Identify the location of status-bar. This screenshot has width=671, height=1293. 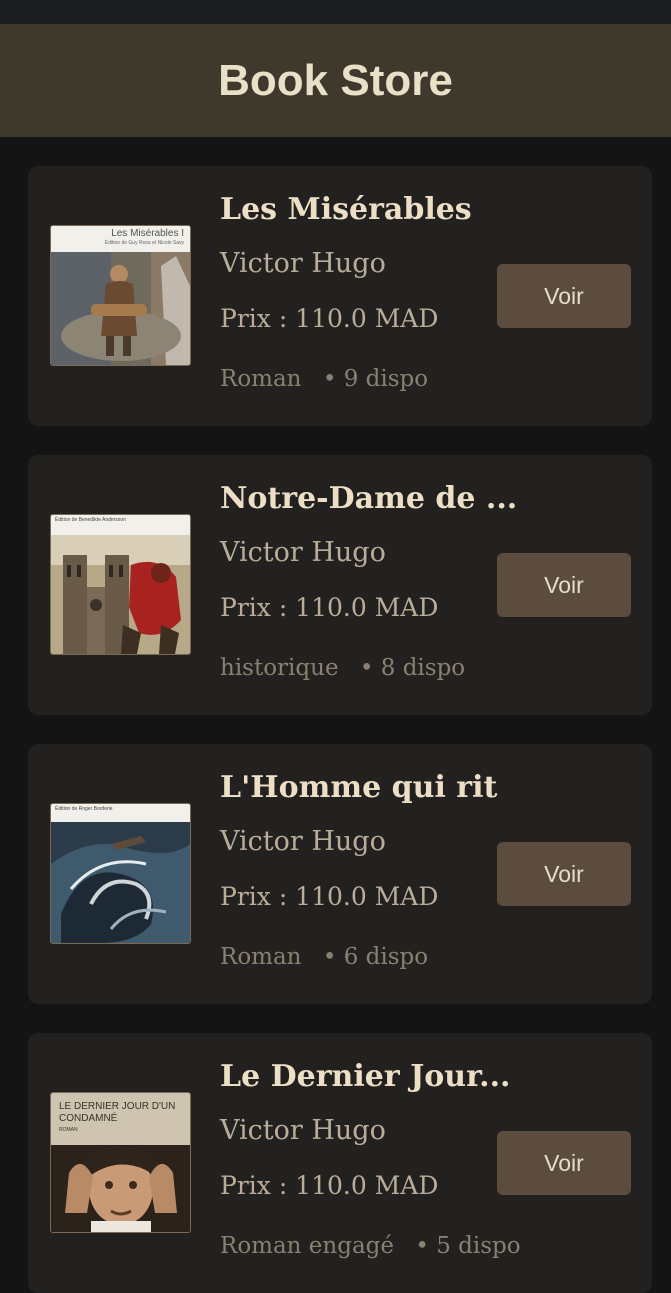
(335, 12).